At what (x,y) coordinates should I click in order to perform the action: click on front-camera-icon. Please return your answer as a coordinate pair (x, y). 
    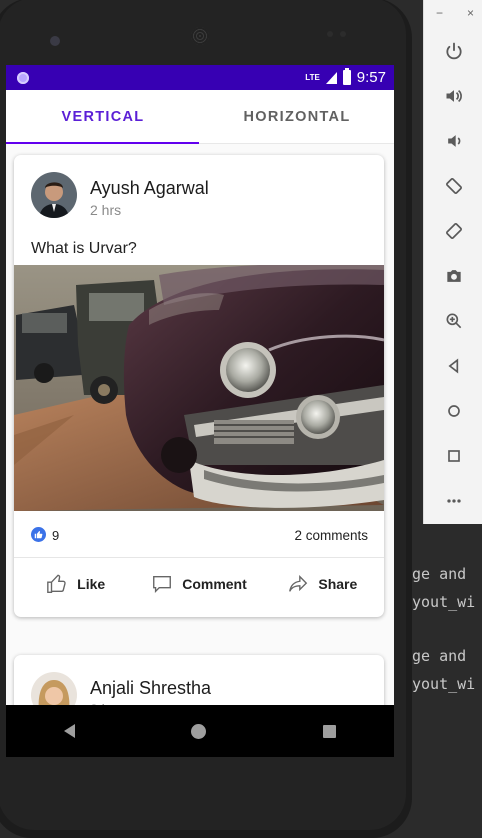
    Looking at the image, I should click on (55, 41).